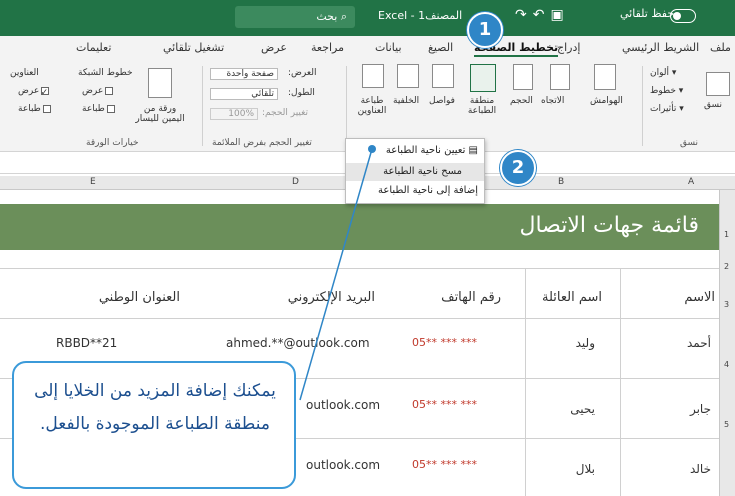  What do you see at coordinates (713, 105) in the screenshot?
I see `themes-label: نسق` at bounding box center [713, 105].